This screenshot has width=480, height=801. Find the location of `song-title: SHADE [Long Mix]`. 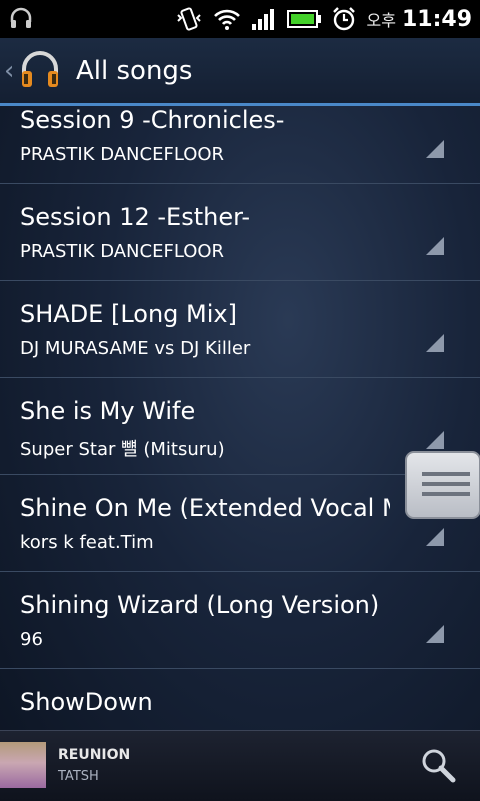

song-title: SHADE [Long Mix] is located at coordinates (128, 314).